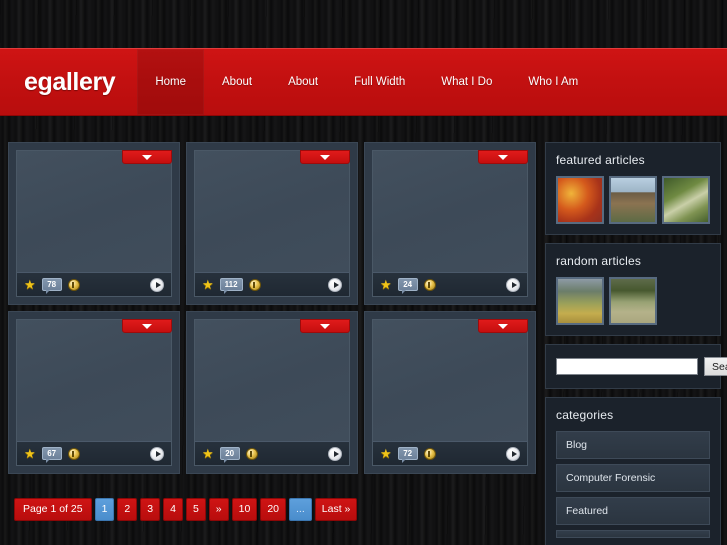  I want to click on nav-item-full-width: Full Width, so click(379, 82).